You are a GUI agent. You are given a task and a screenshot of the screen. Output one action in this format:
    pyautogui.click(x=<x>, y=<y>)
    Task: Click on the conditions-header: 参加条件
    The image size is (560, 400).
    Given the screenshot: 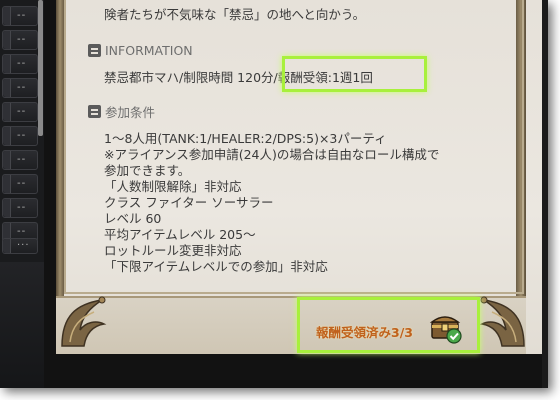 What is the action you would take?
    pyautogui.click(x=121, y=111)
    